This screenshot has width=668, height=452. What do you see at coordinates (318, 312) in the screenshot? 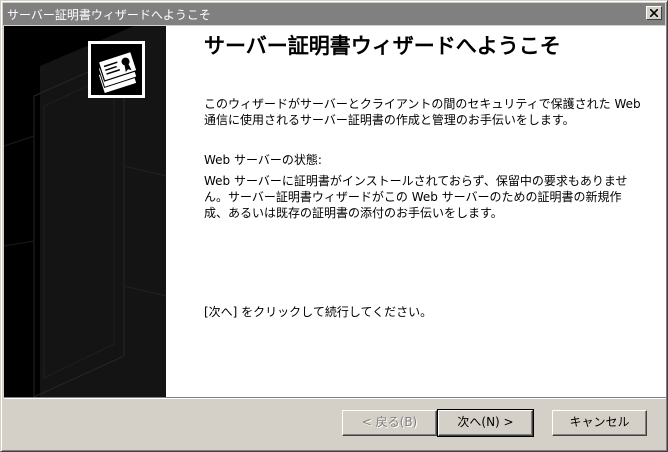
I see `instruction-text: [次へ] をクリックして続行してください。` at bounding box center [318, 312].